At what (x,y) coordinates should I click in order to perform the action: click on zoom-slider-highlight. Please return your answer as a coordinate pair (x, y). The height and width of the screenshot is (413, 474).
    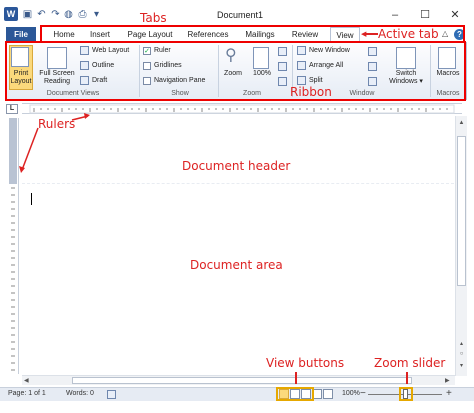
    Looking at the image, I should click on (405, 394).